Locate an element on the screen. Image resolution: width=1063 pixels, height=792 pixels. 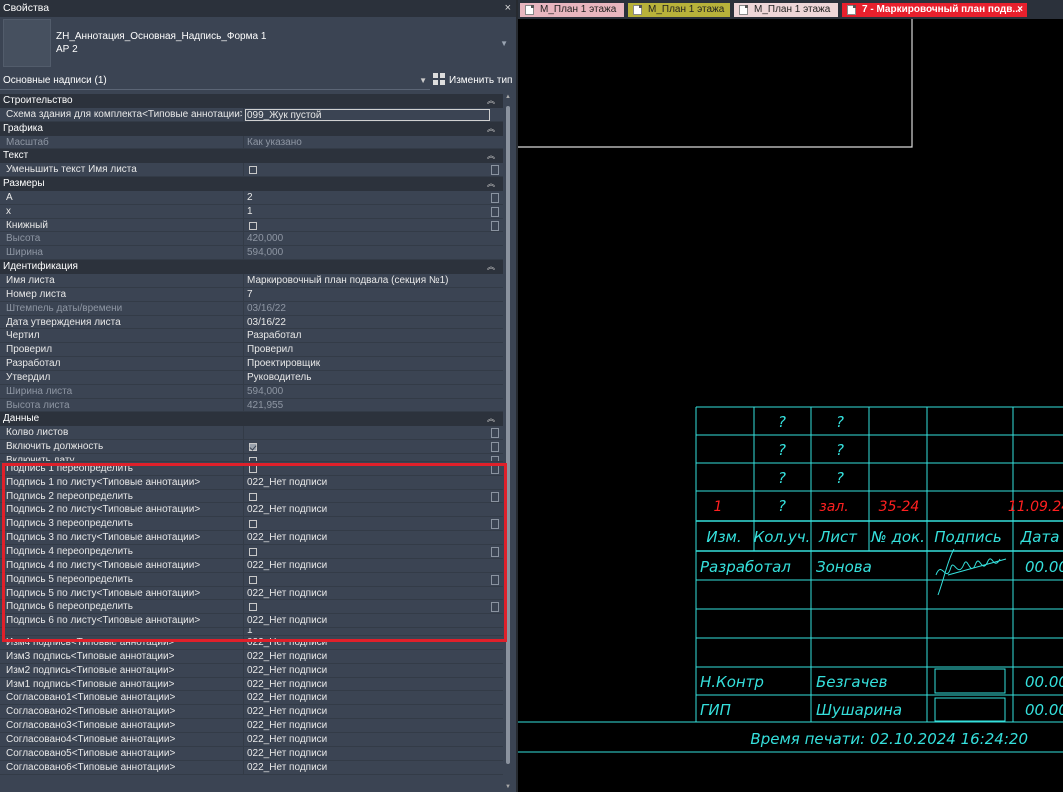
property-row: Подпись 1 переопределить is located at coordinates (251, 468).